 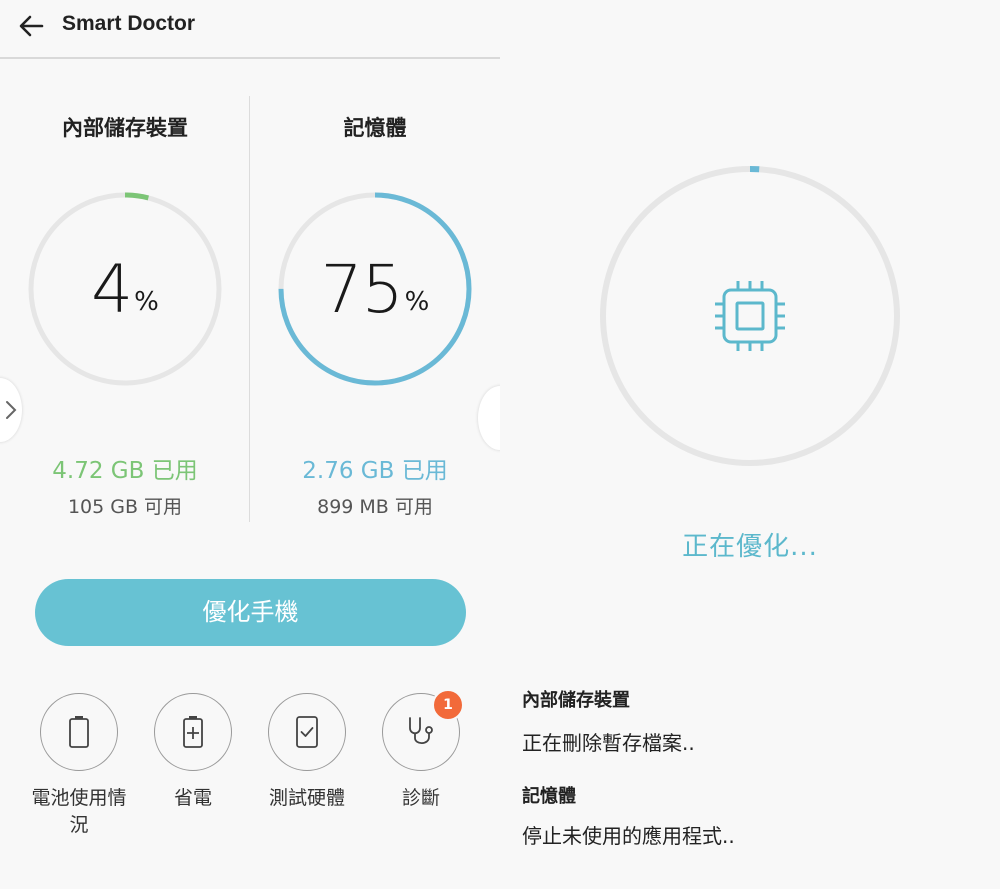 I want to click on memory-free: 899 MB 可用, so click(x=375, y=507).